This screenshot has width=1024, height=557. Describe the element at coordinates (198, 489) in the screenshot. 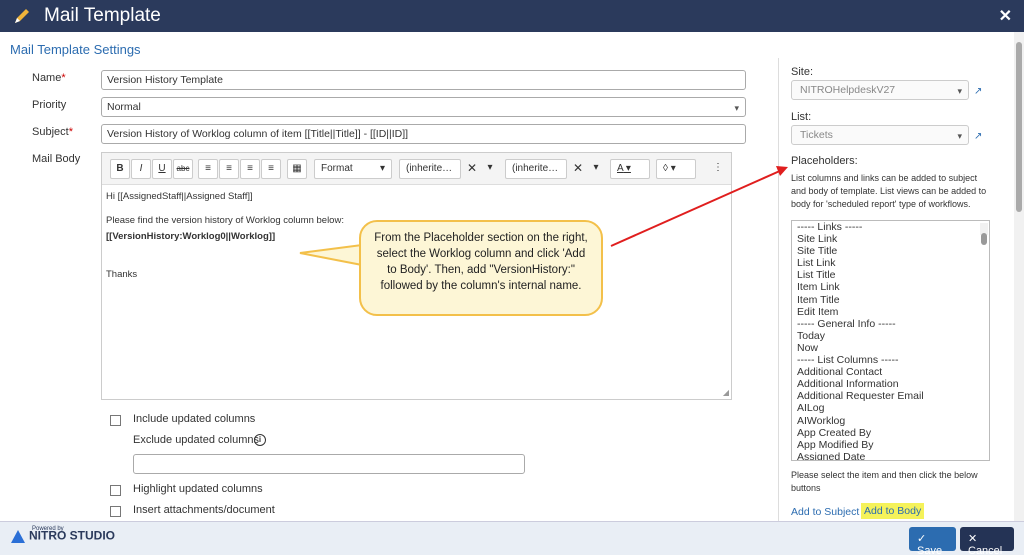

I see `highlight-updated-label: Highlight updated columns` at that location.